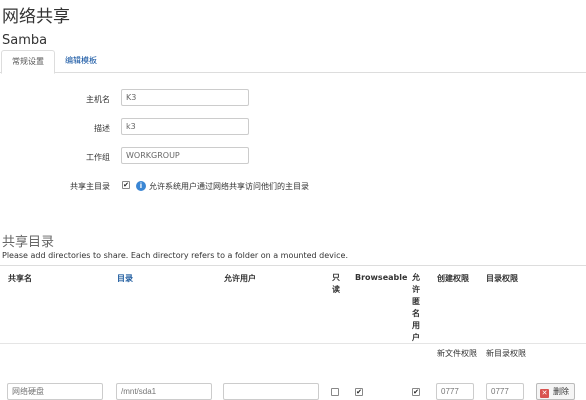  Describe the element at coordinates (293, 343) in the screenshot. I see `table-header-divider` at that location.